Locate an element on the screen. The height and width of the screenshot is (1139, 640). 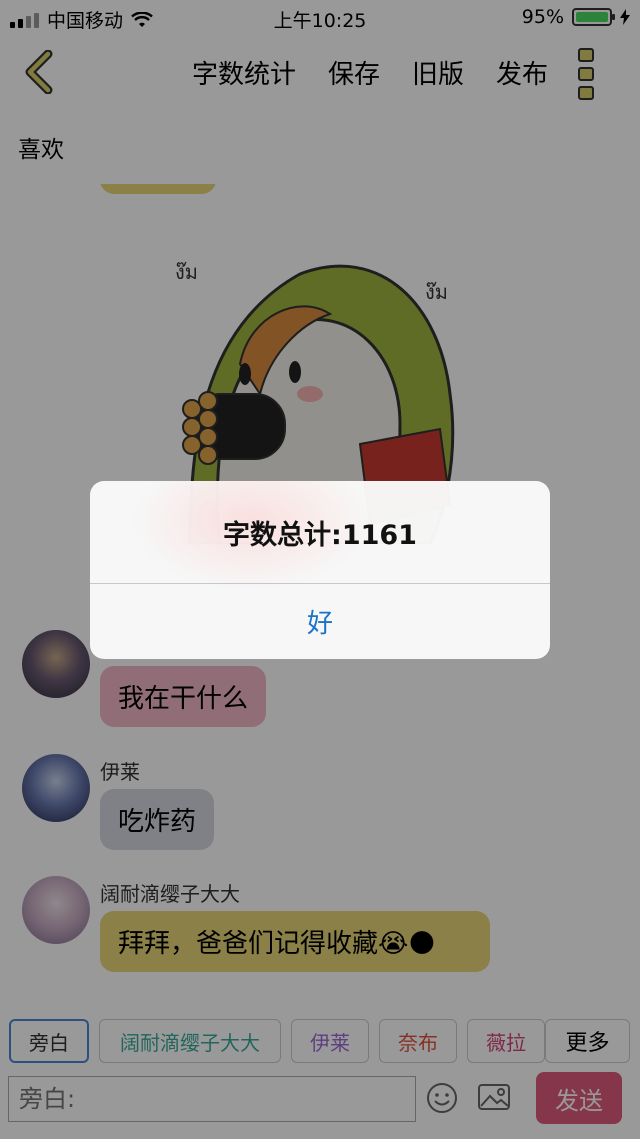
dialog-title: 字数总计:1161 is located at coordinates (320, 535).